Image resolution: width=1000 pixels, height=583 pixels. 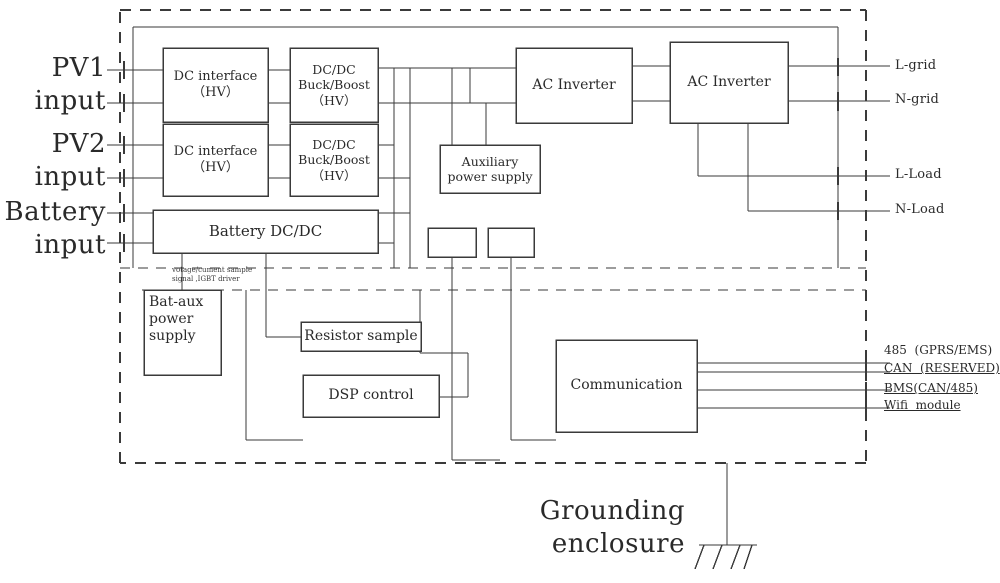 What do you see at coordinates (626, 386) in the screenshot?
I see `block-communication` at bounding box center [626, 386].